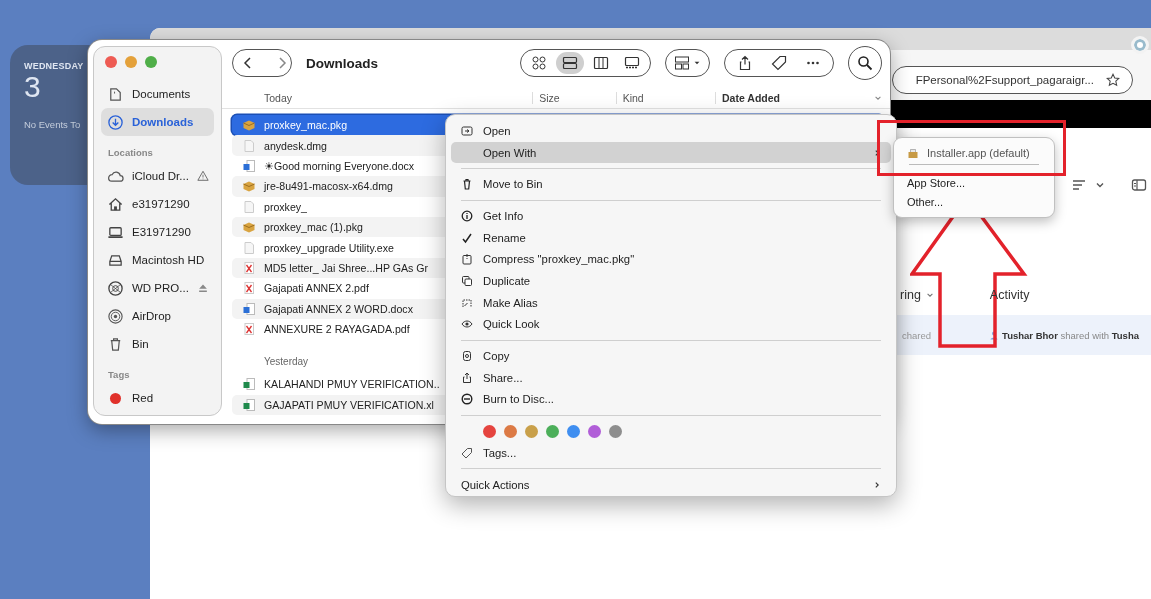 This screenshot has width=1151, height=599. What do you see at coordinates (130, 153) in the screenshot?
I see `sidebar-section-header: Locations` at bounding box center [130, 153].